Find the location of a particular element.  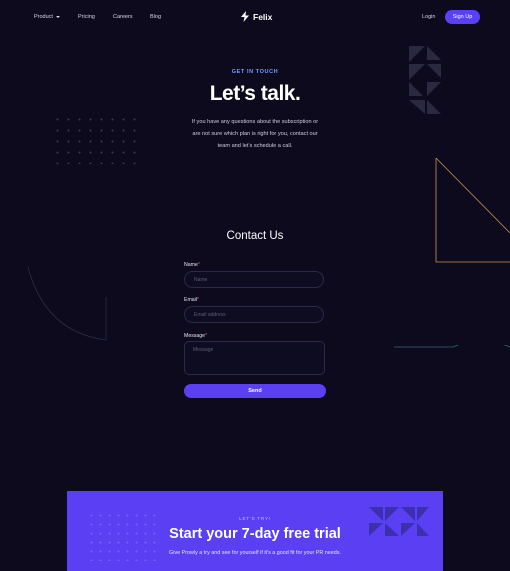

email-field: Email address is located at coordinates (254, 314).